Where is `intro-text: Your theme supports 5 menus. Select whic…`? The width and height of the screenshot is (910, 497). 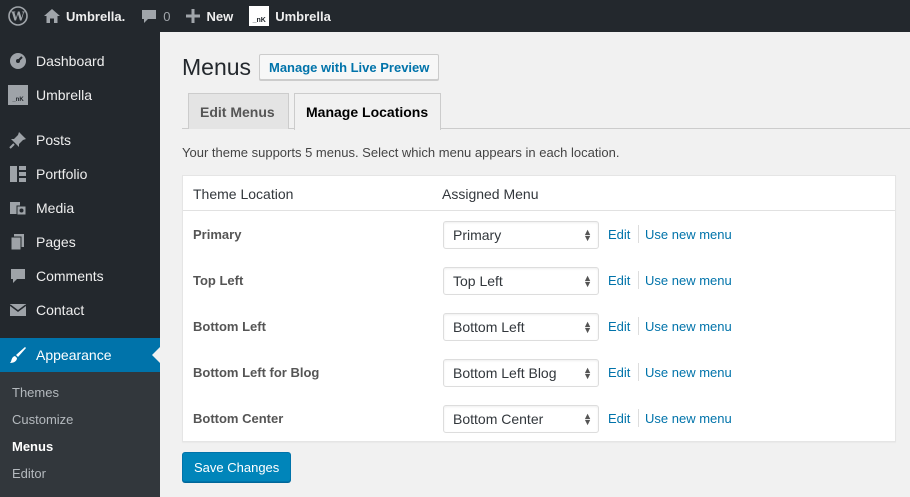
intro-text: Your theme supports 5 menus. Select whic… is located at coordinates (401, 152).